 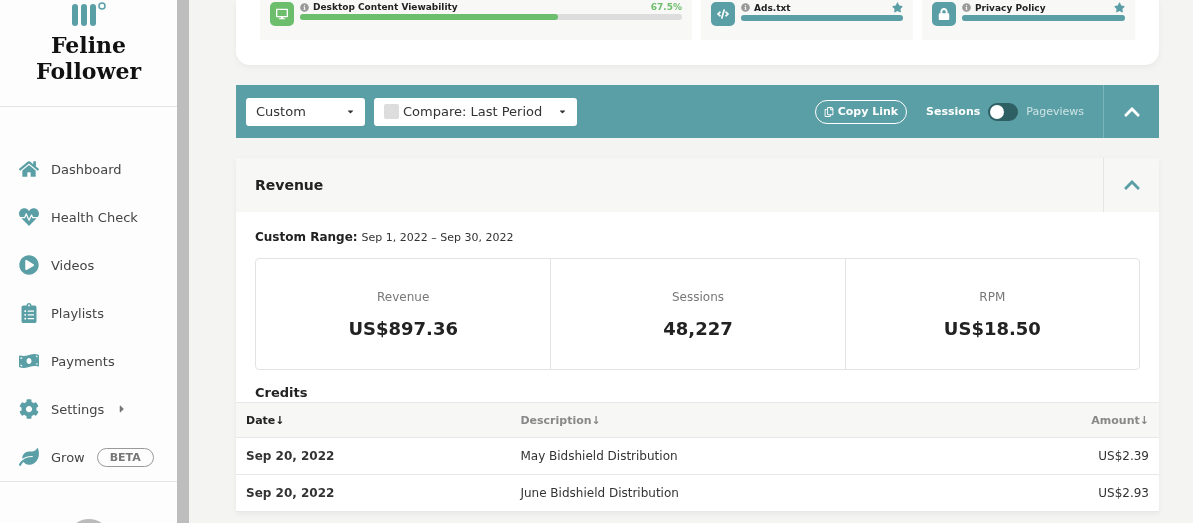 I want to click on nav-item: Health Check, so click(x=88, y=217).